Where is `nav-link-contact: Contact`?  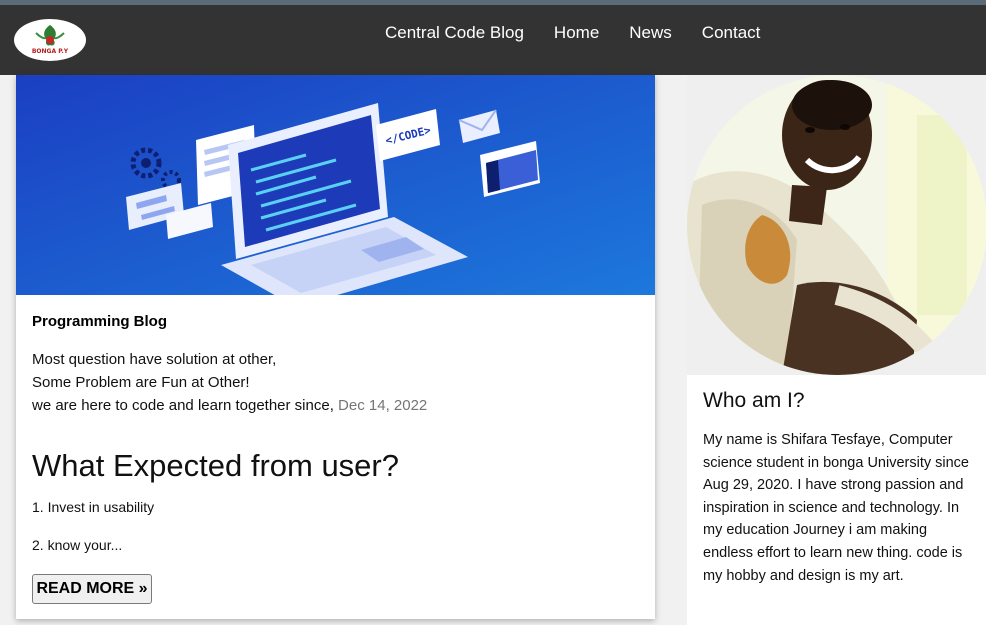 nav-link-contact: Contact is located at coordinates (731, 33).